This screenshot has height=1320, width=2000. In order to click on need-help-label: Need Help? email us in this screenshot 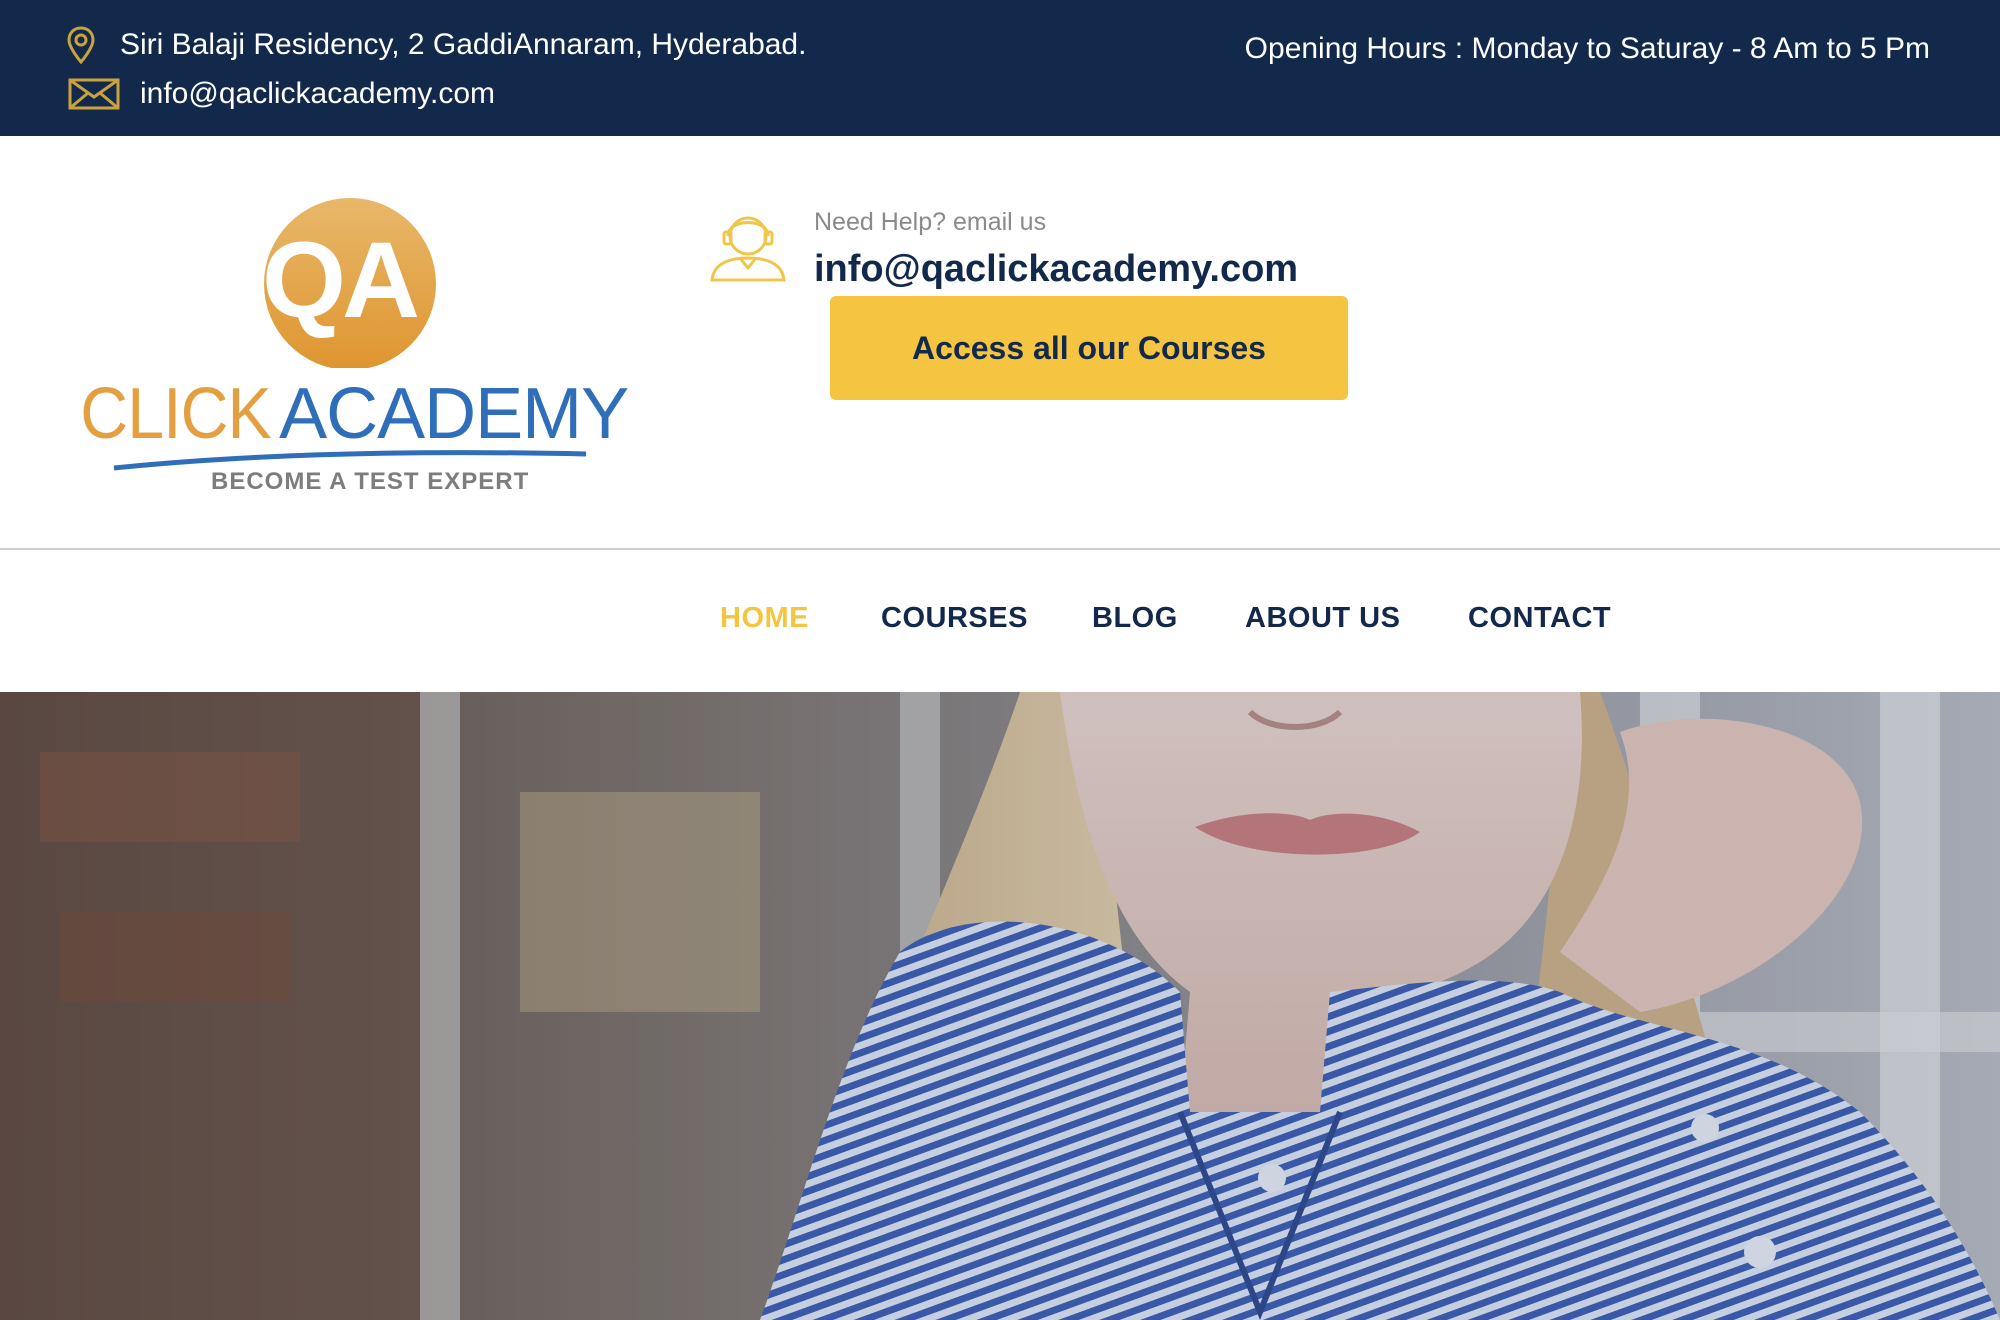, I will do `click(930, 222)`.